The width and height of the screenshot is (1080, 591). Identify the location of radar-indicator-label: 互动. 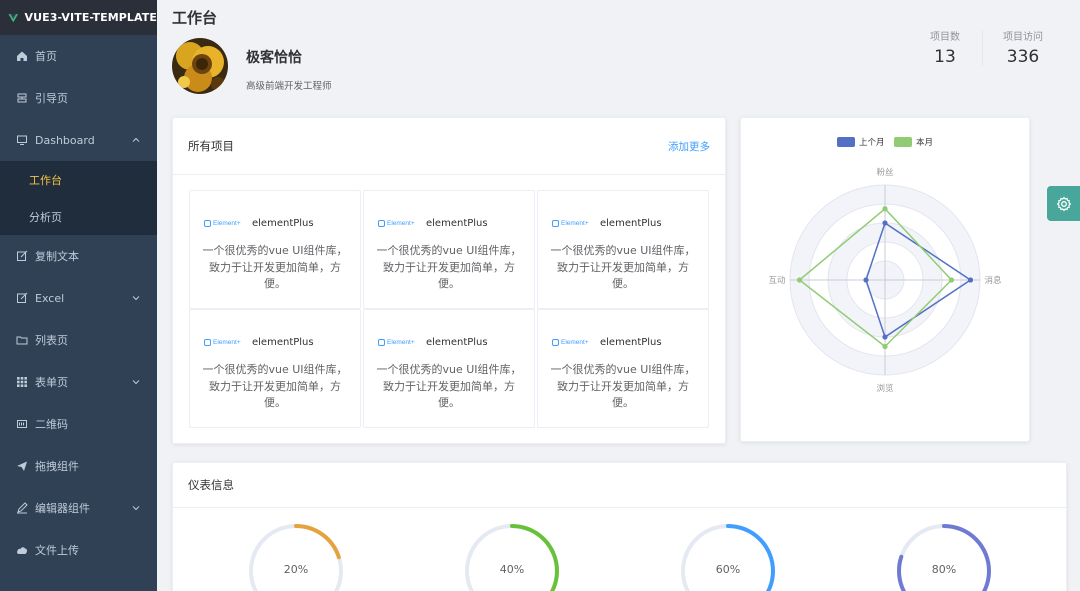
(777, 280).